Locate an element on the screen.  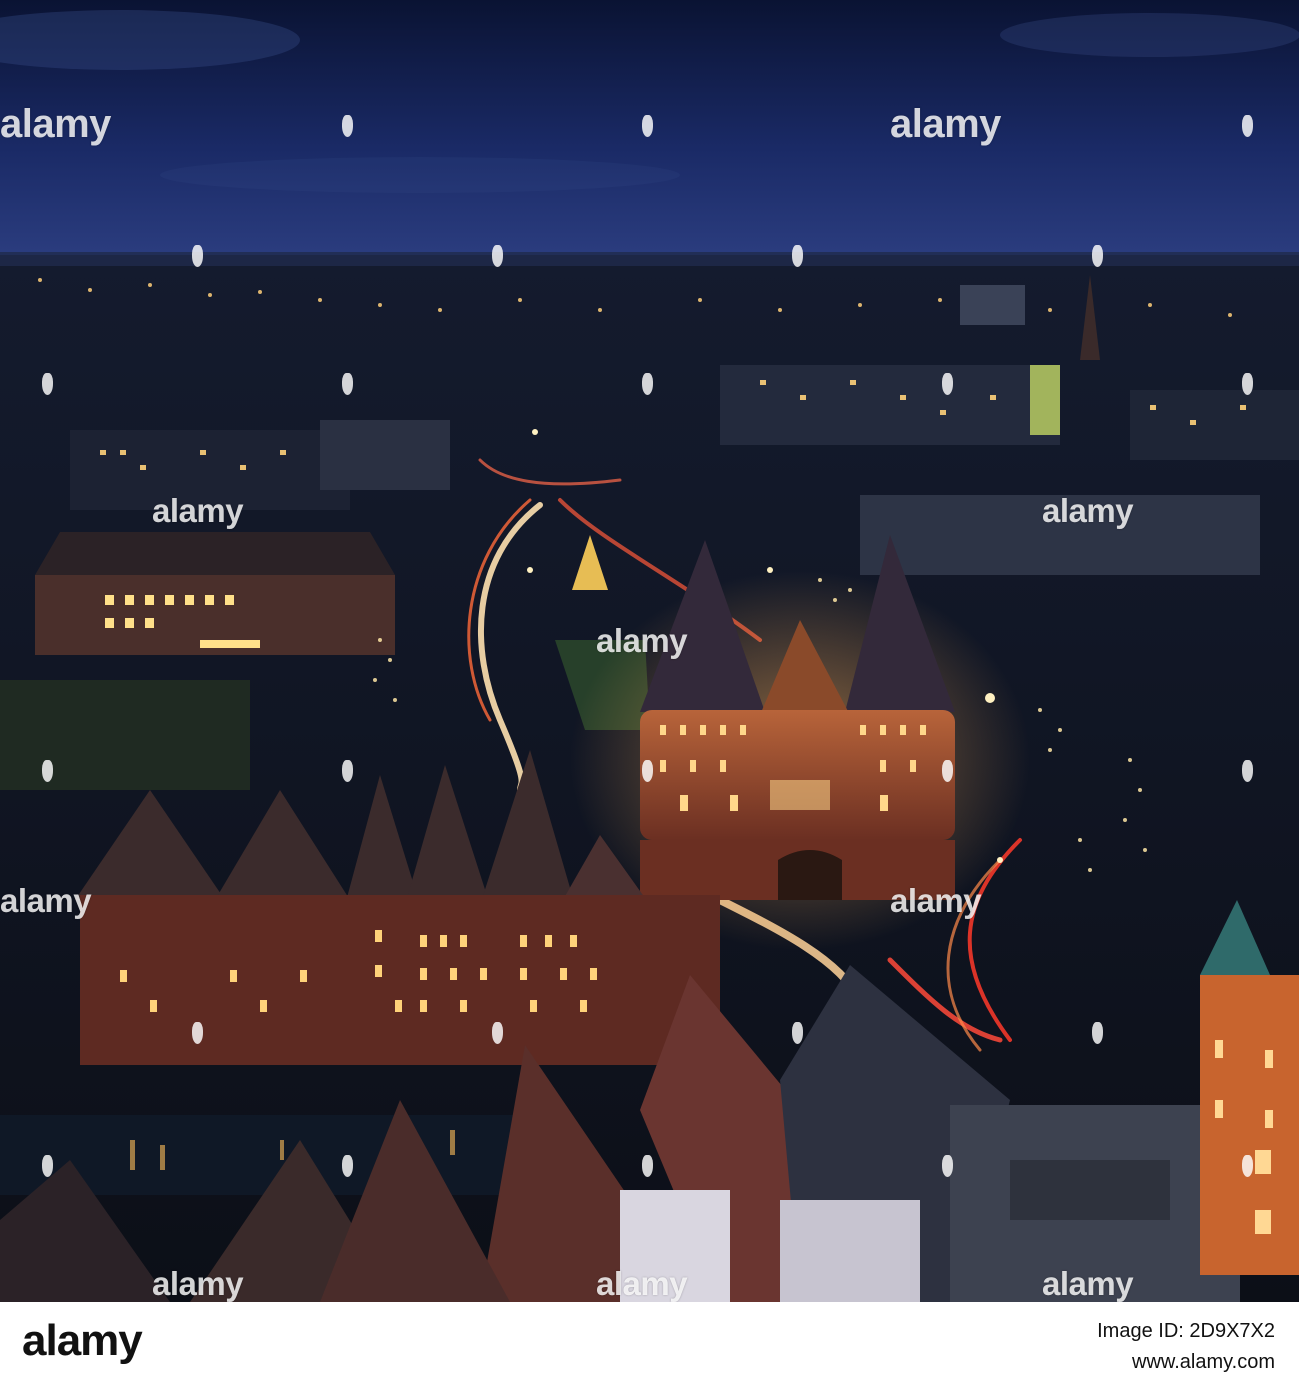
footer-bar: alamy Image ID: 2D9X7X2 www.alamy.com is located at coordinates (649, 1346).